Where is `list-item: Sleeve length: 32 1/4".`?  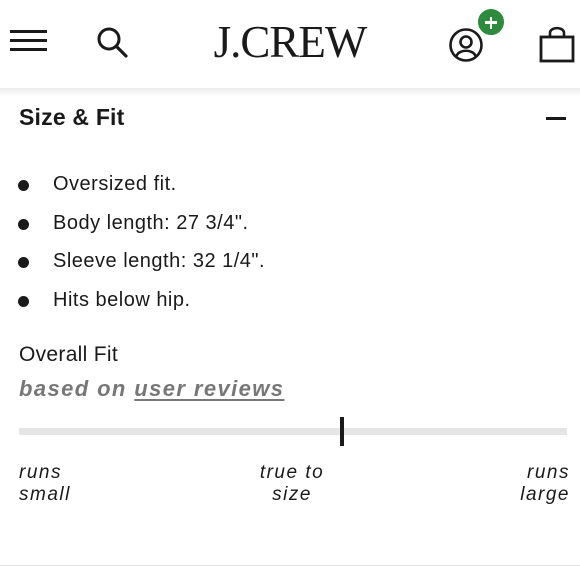 list-item: Sleeve length: 32 1/4". is located at coordinates (290, 266).